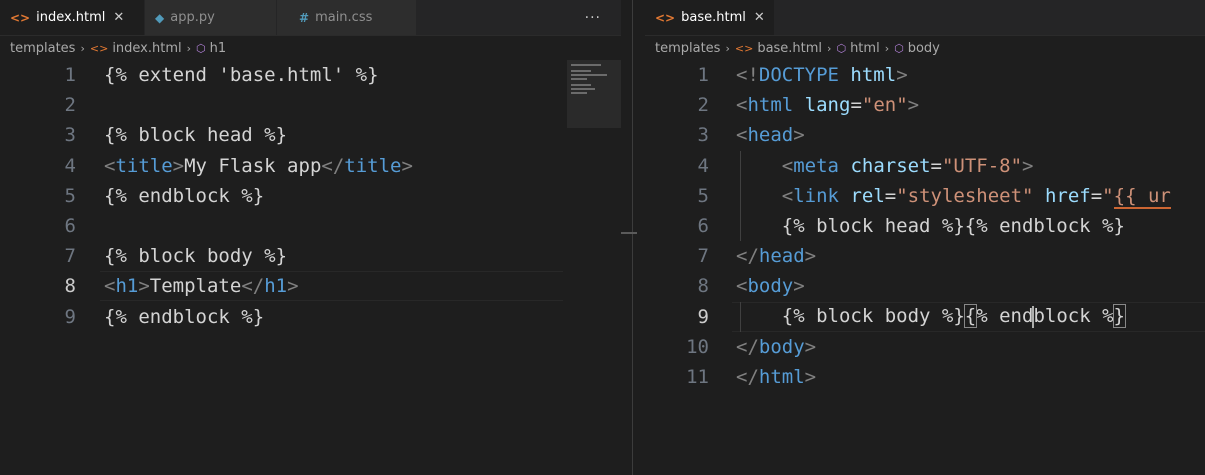 This screenshot has width=1205, height=475. I want to click on indent-guide, so click(740, 316).